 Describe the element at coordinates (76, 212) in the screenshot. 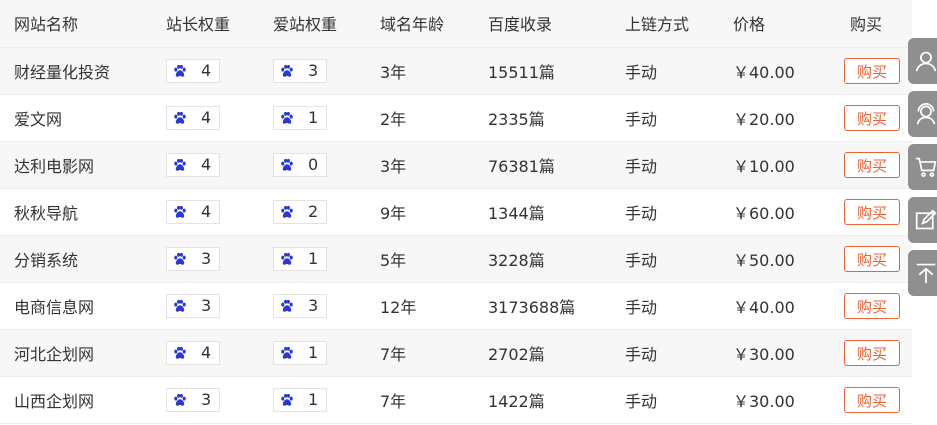

I see `site-name: 秋秋导航` at that location.